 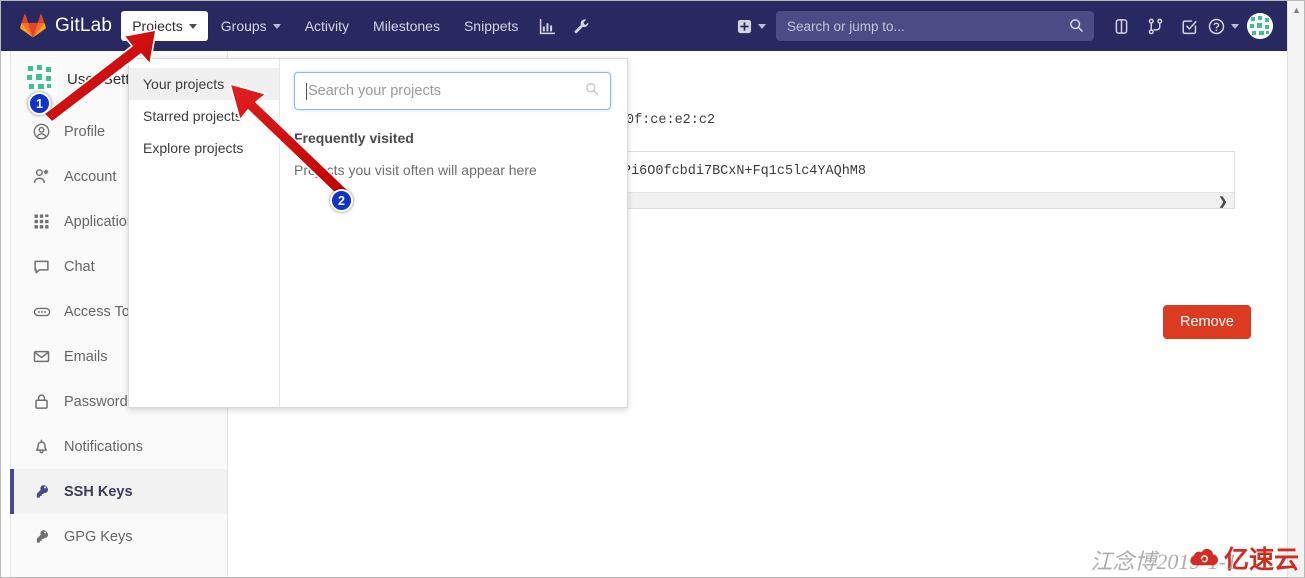 I want to click on sidebar-item-label: GPG Keys, so click(x=98, y=536).